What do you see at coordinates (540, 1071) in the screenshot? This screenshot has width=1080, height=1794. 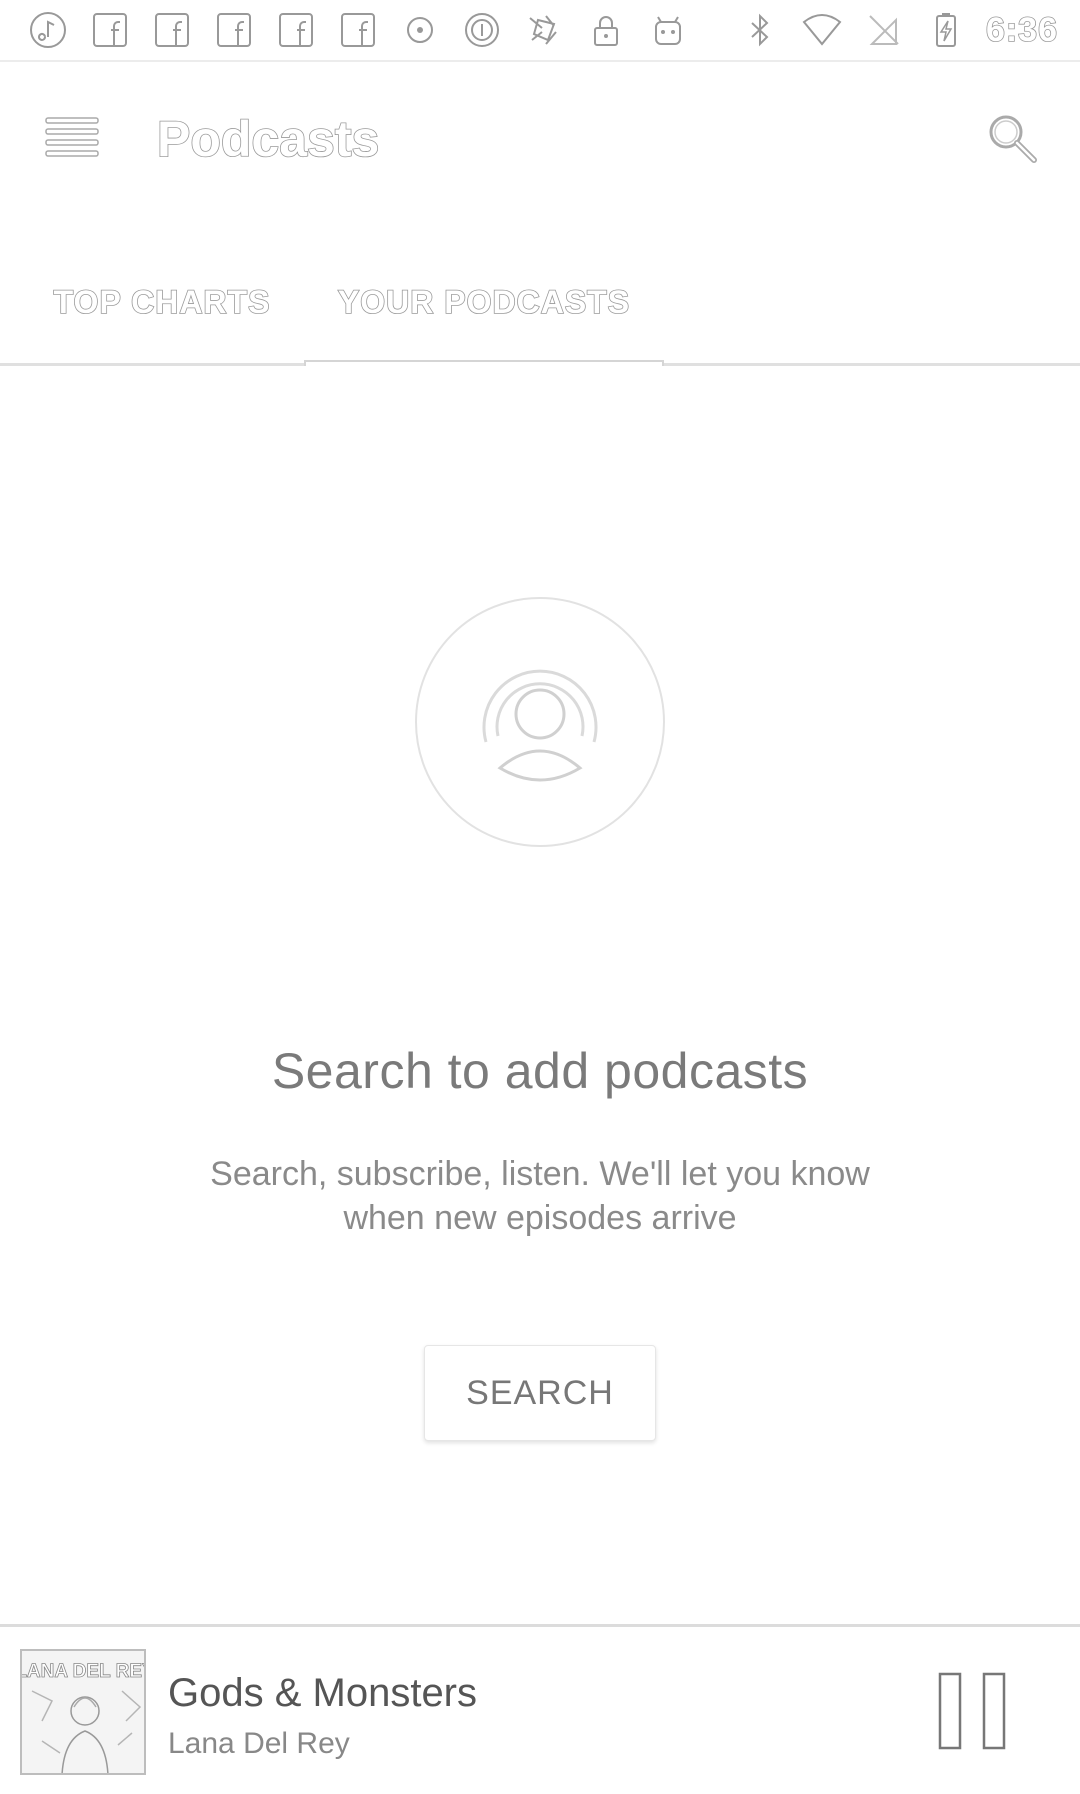 I see `empty-state-title: Search to add podcasts` at bounding box center [540, 1071].